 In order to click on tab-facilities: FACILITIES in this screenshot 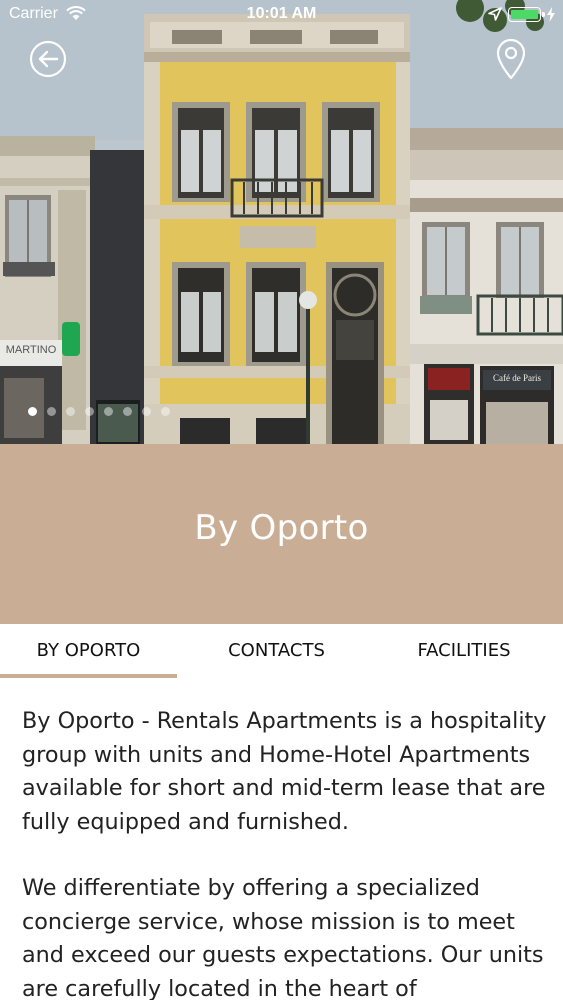, I will do `click(464, 651)`.